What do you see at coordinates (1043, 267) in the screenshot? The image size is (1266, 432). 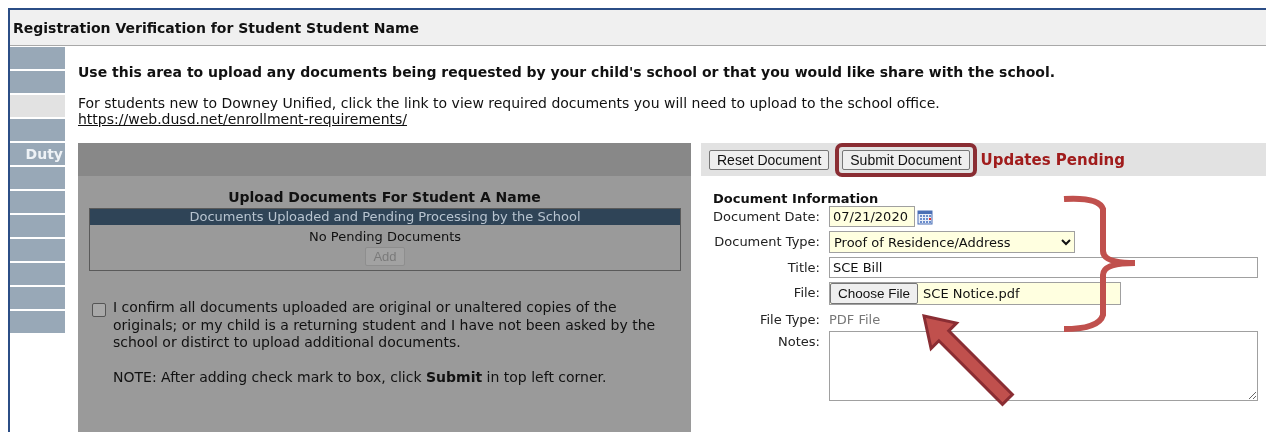 I see `title-field: SCE Bill` at bounding box center [1043, 267].